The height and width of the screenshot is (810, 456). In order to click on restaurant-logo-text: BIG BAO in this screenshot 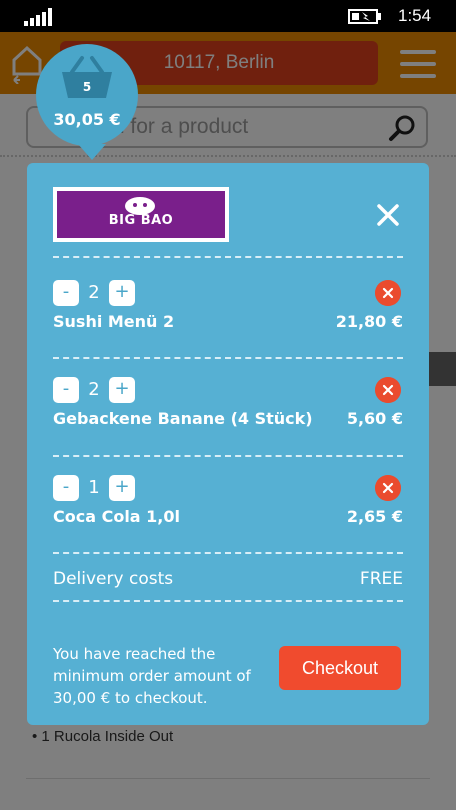, I will do `click(141, 220)`.